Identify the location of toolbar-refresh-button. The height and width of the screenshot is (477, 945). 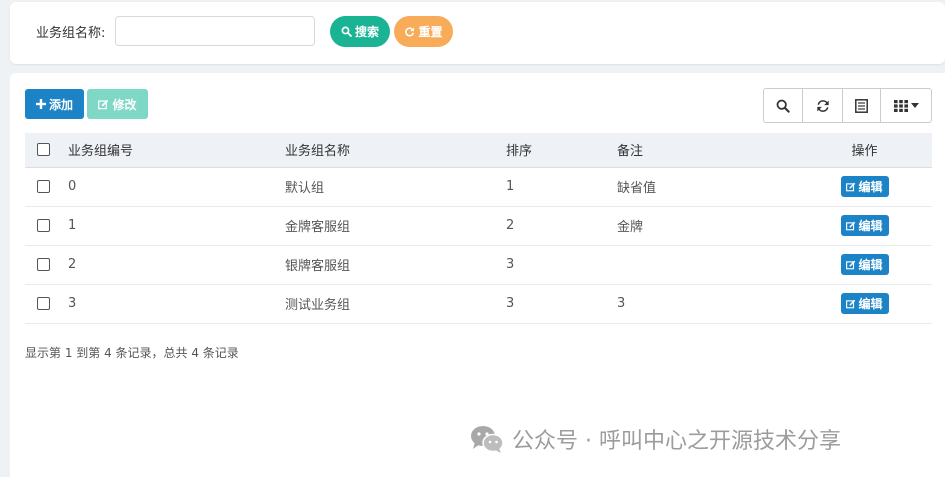
(823, 105).